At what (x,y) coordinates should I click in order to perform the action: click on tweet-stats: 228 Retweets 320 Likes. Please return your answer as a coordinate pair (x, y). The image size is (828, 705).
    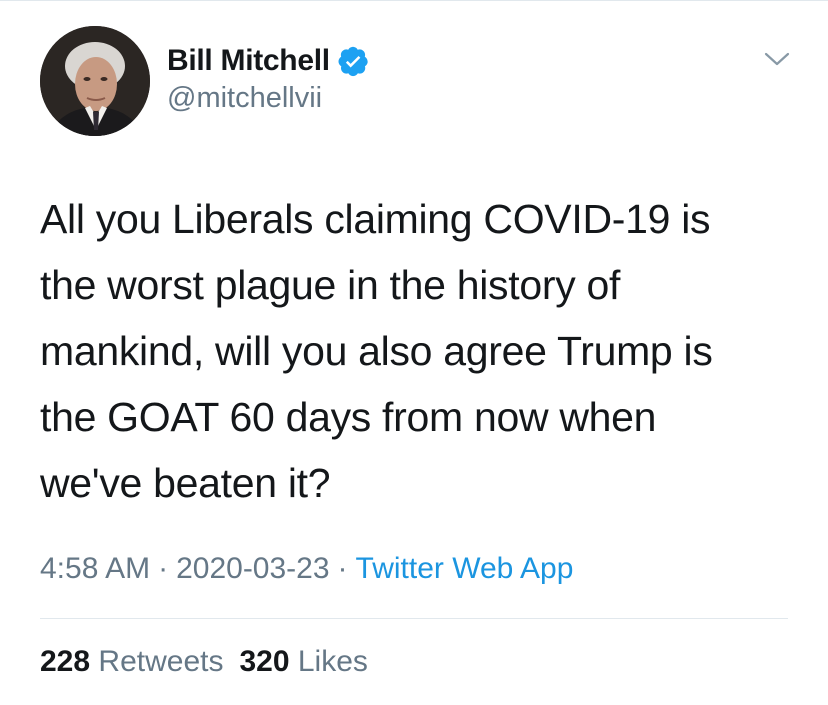
    Looking at the image, I should click on (212, 662).